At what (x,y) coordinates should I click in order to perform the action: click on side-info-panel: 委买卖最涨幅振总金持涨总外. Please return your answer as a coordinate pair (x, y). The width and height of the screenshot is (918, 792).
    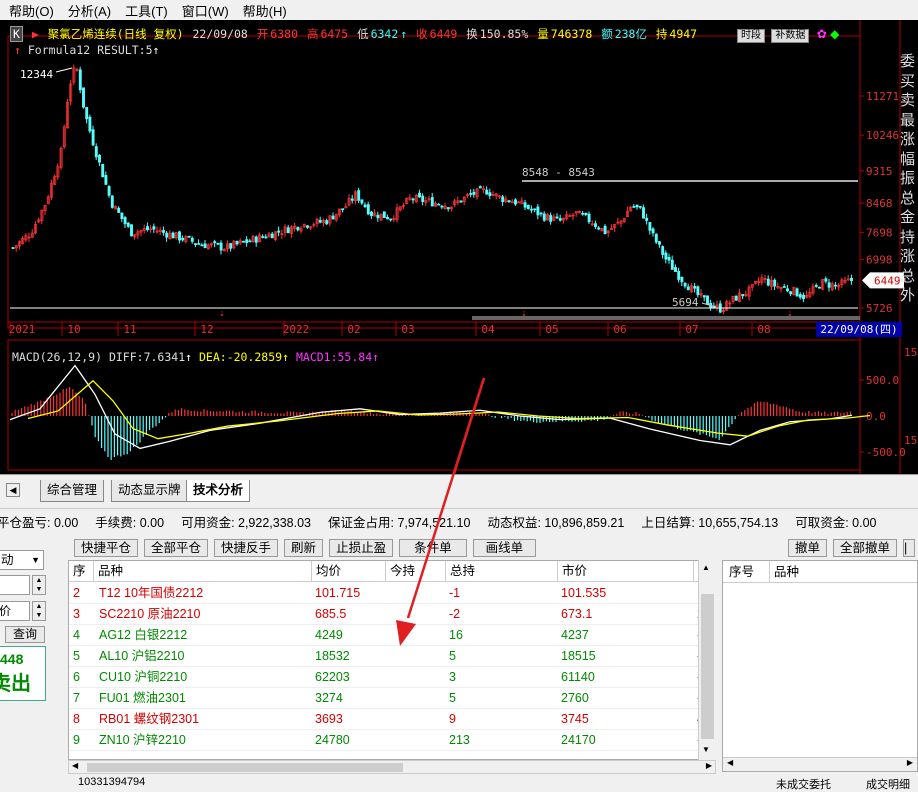
    Looking at the image, I should click on (909, 179).